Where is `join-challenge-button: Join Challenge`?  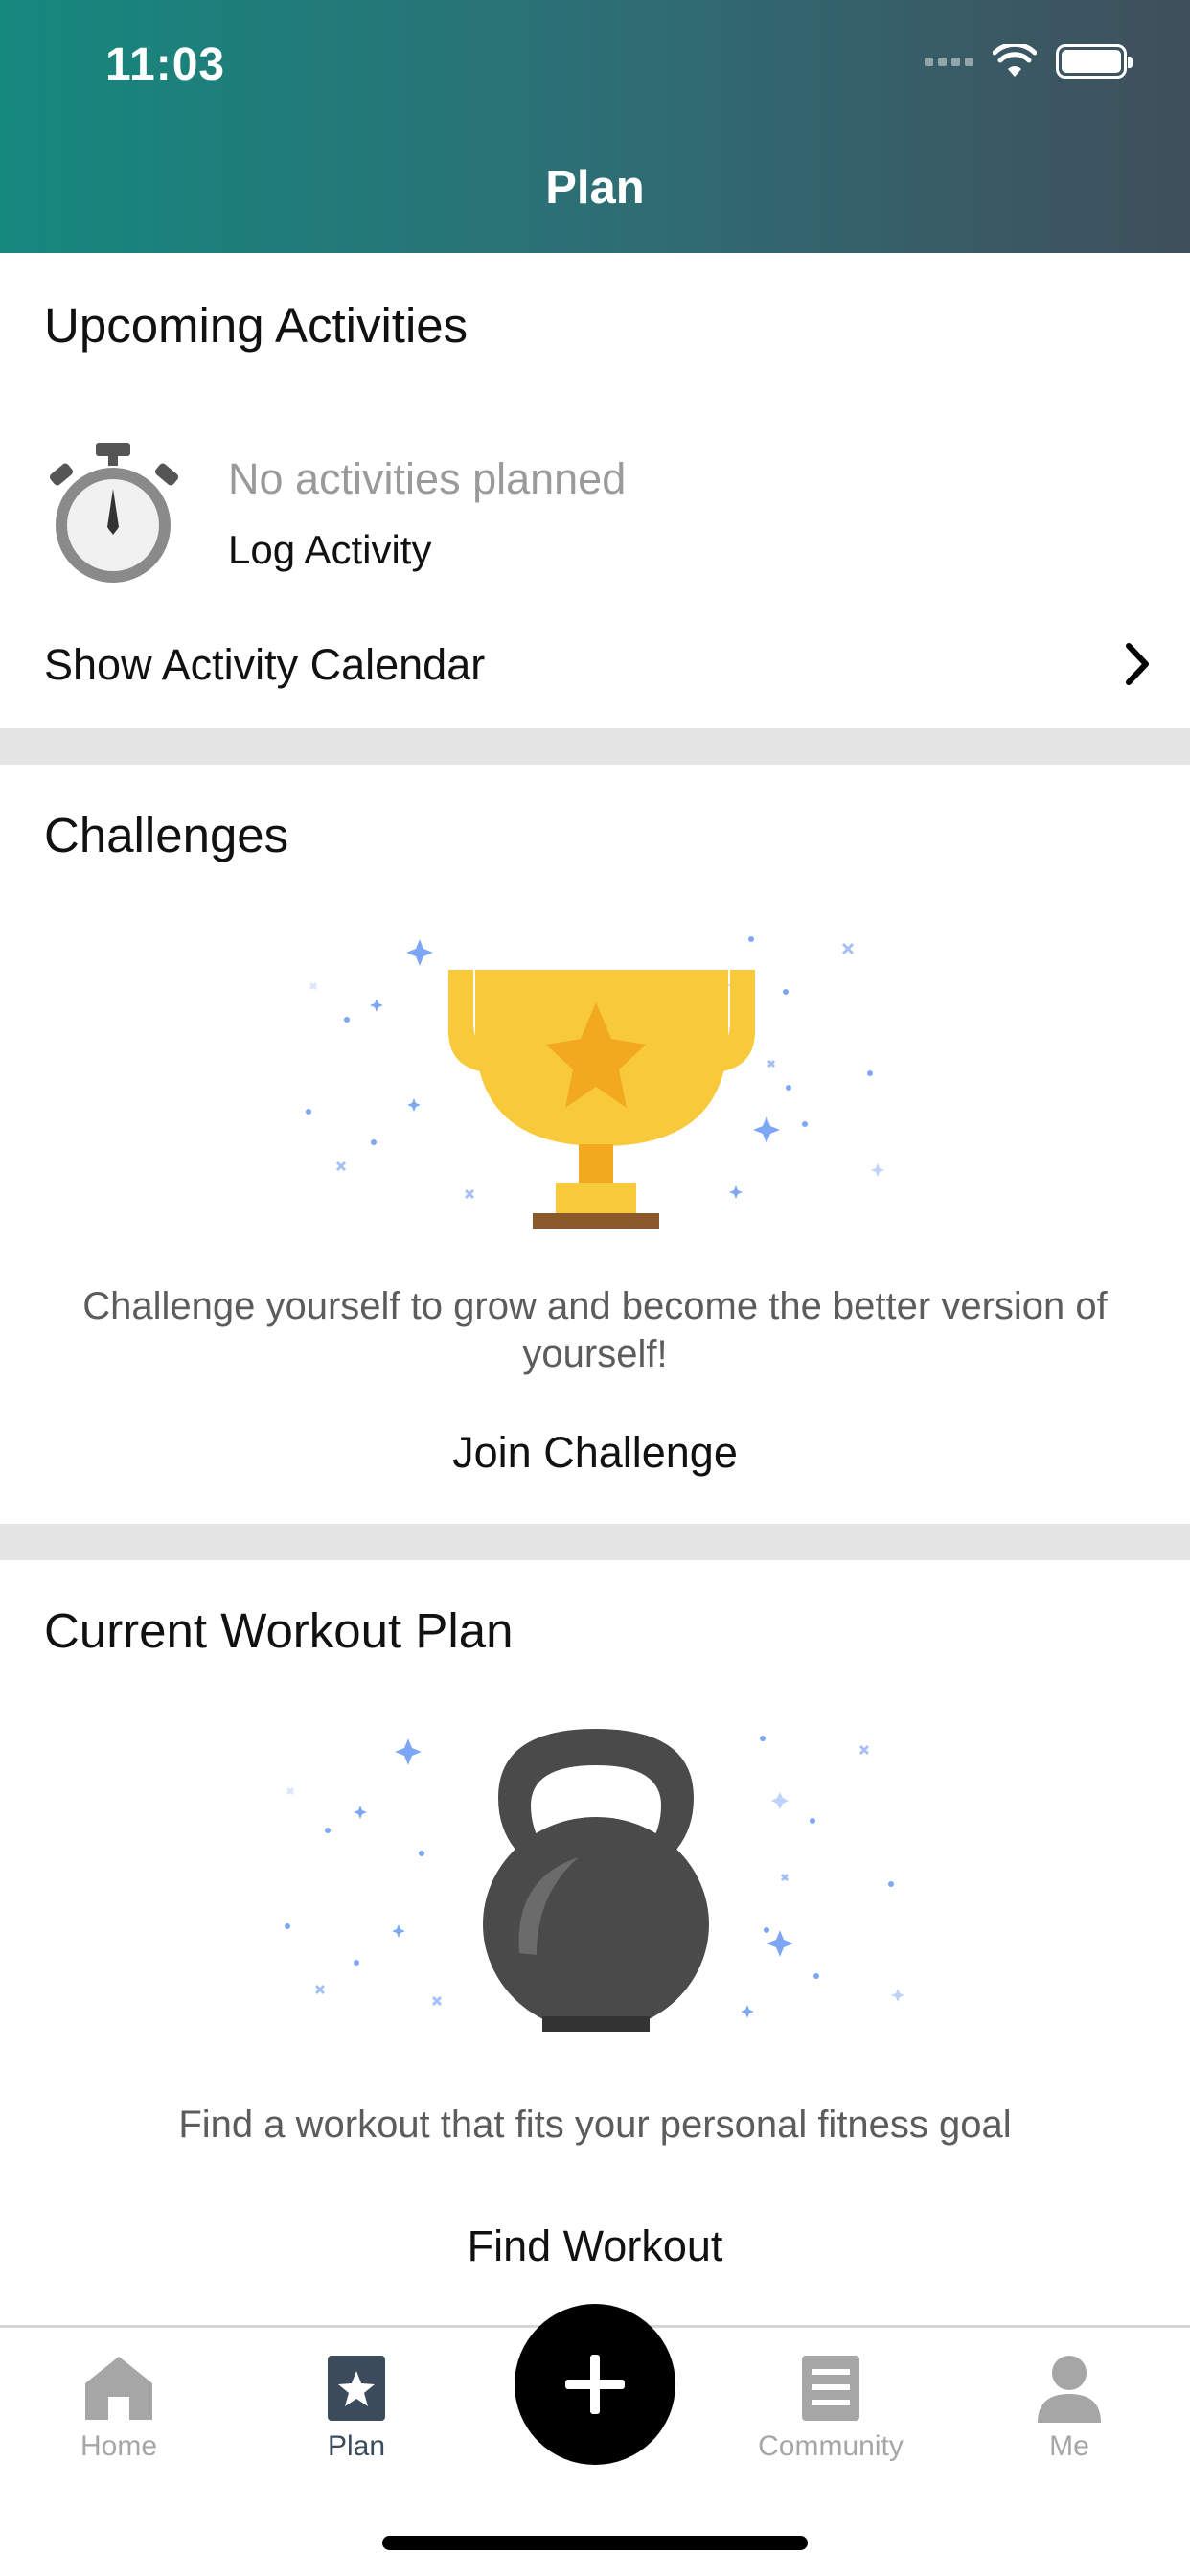
join-challenge-button: Join Challenge is located at coordinates (595, 1453).